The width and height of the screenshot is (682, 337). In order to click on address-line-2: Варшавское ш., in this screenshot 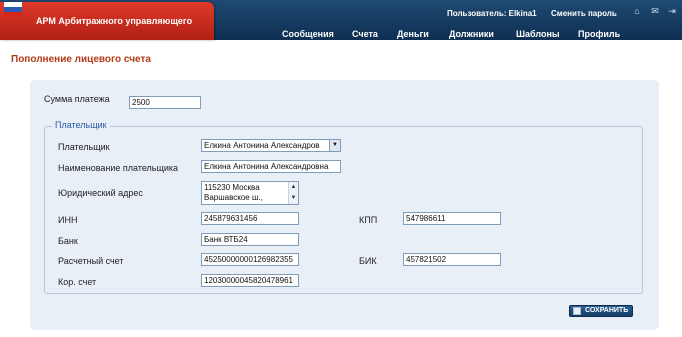, I will do `click(233, 197)`.